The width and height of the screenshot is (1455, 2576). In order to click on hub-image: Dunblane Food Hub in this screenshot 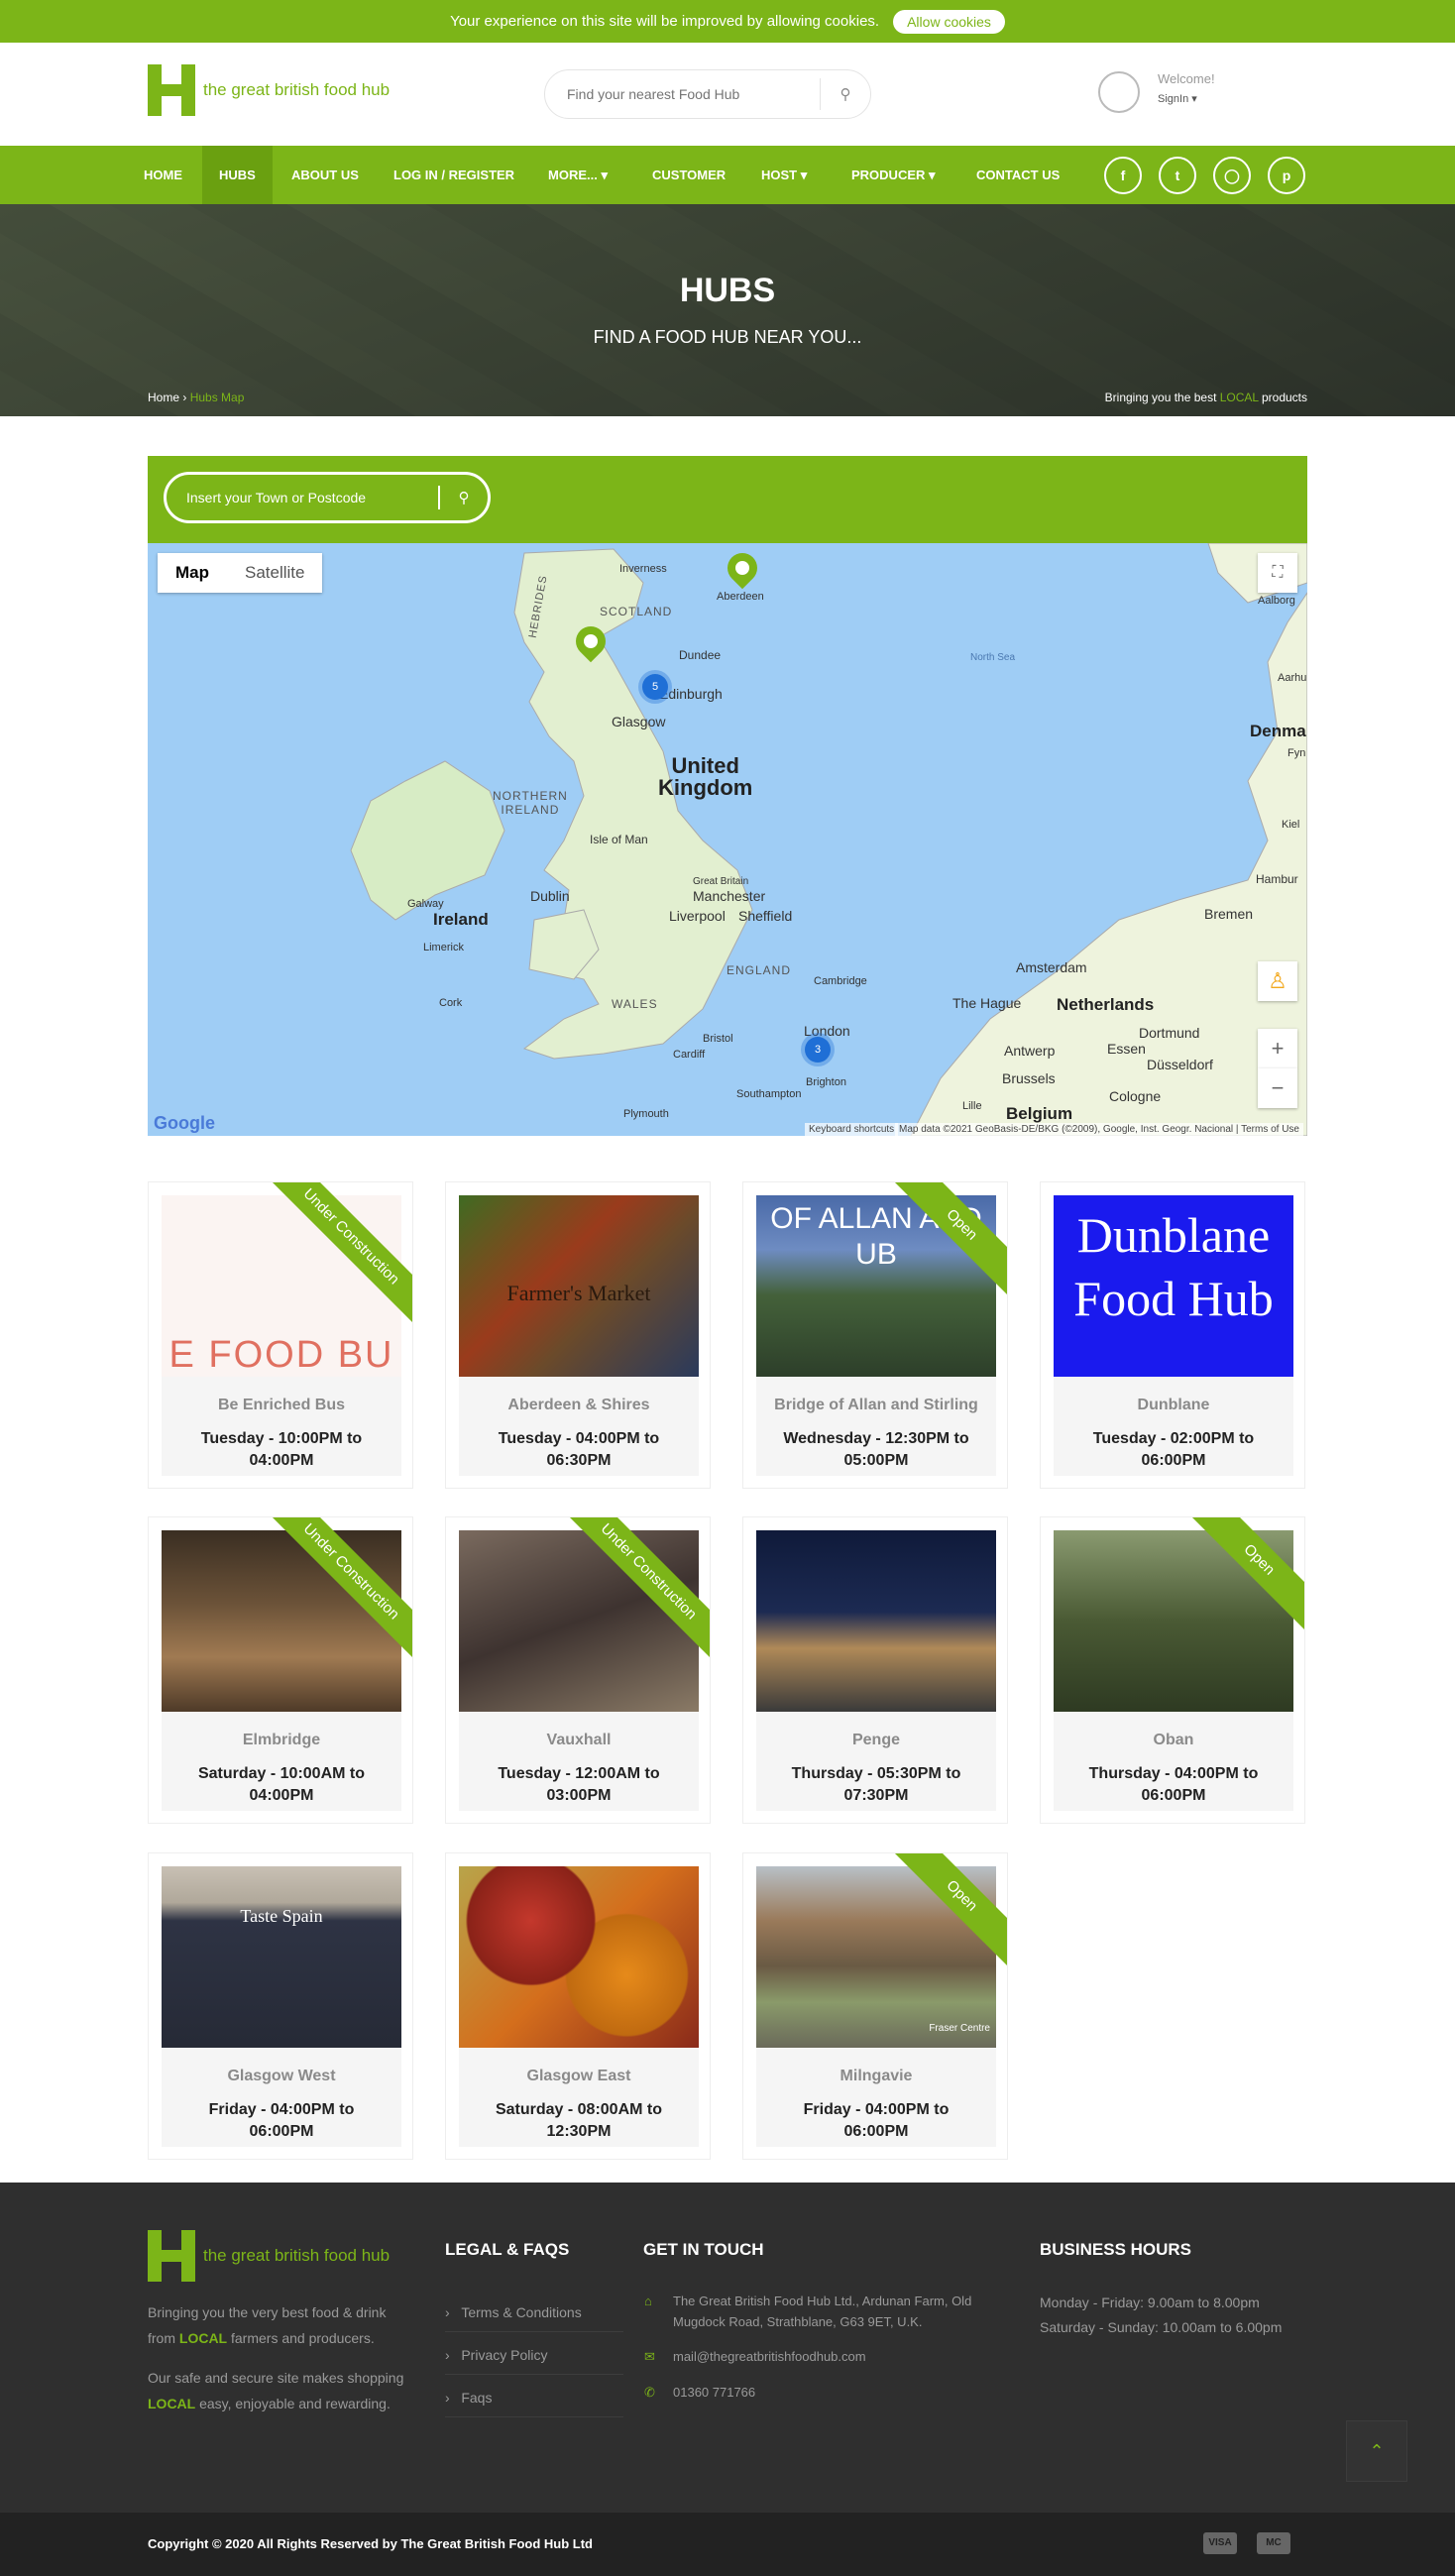, I will do `click(1173, 1286)`.